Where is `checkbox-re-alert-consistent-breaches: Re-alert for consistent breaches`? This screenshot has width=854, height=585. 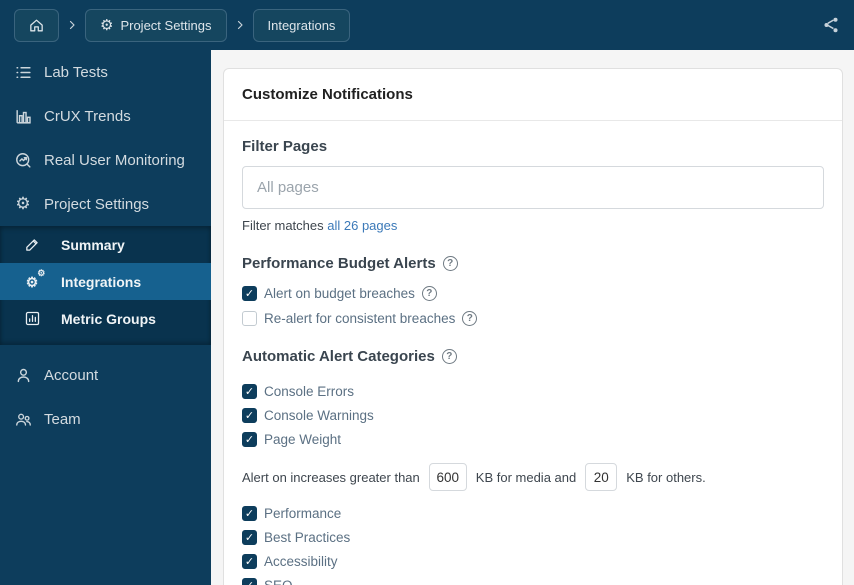 checkbox-re-alert-consistent-breaches: Re-alert for consistent breaches is located at coordinates (533, 318).